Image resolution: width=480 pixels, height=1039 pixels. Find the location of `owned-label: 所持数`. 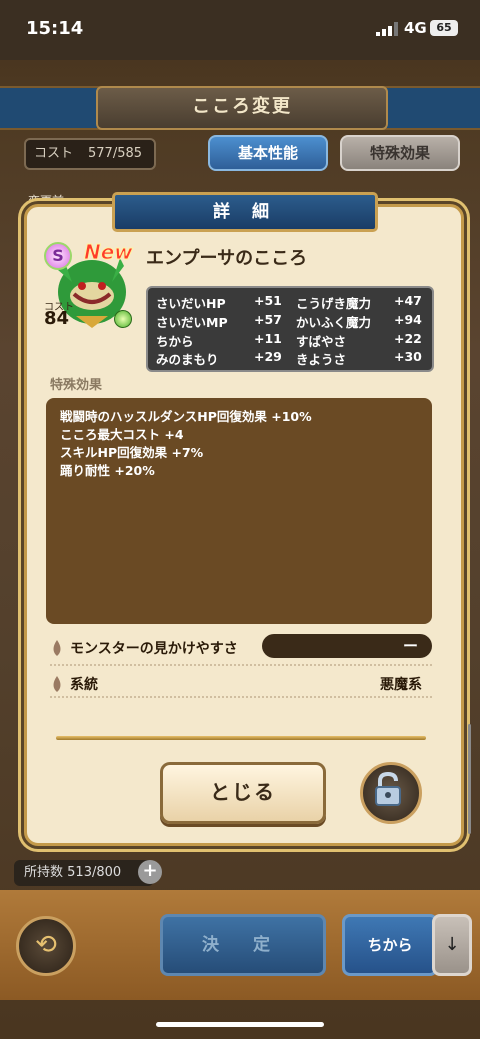

owned-label: 所持数 is located at coordinates (44, 872).